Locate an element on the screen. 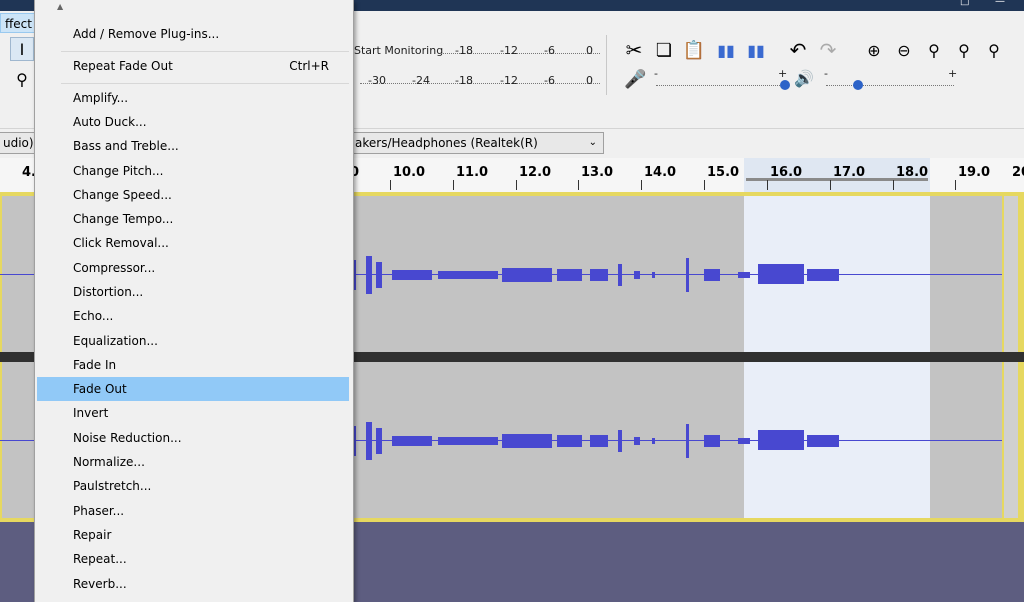 This screenshot has width=1024, height=602. menu-effect: ffect is located at coordinates (18, 23).